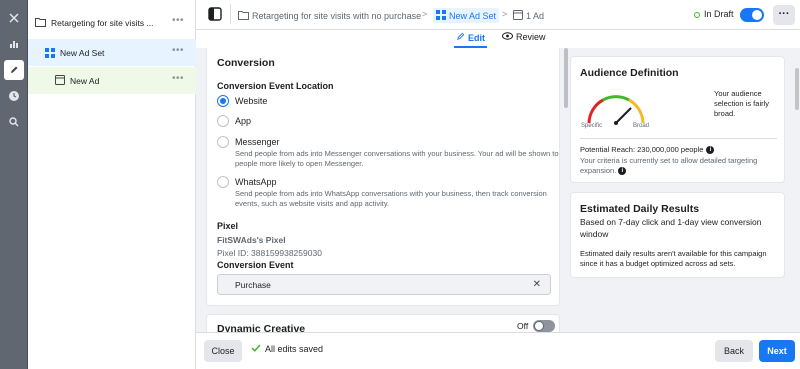  What do you see at coordinates (14, 184) in the screenshot?
I see `left-rail` at bounding box center [14, 184].